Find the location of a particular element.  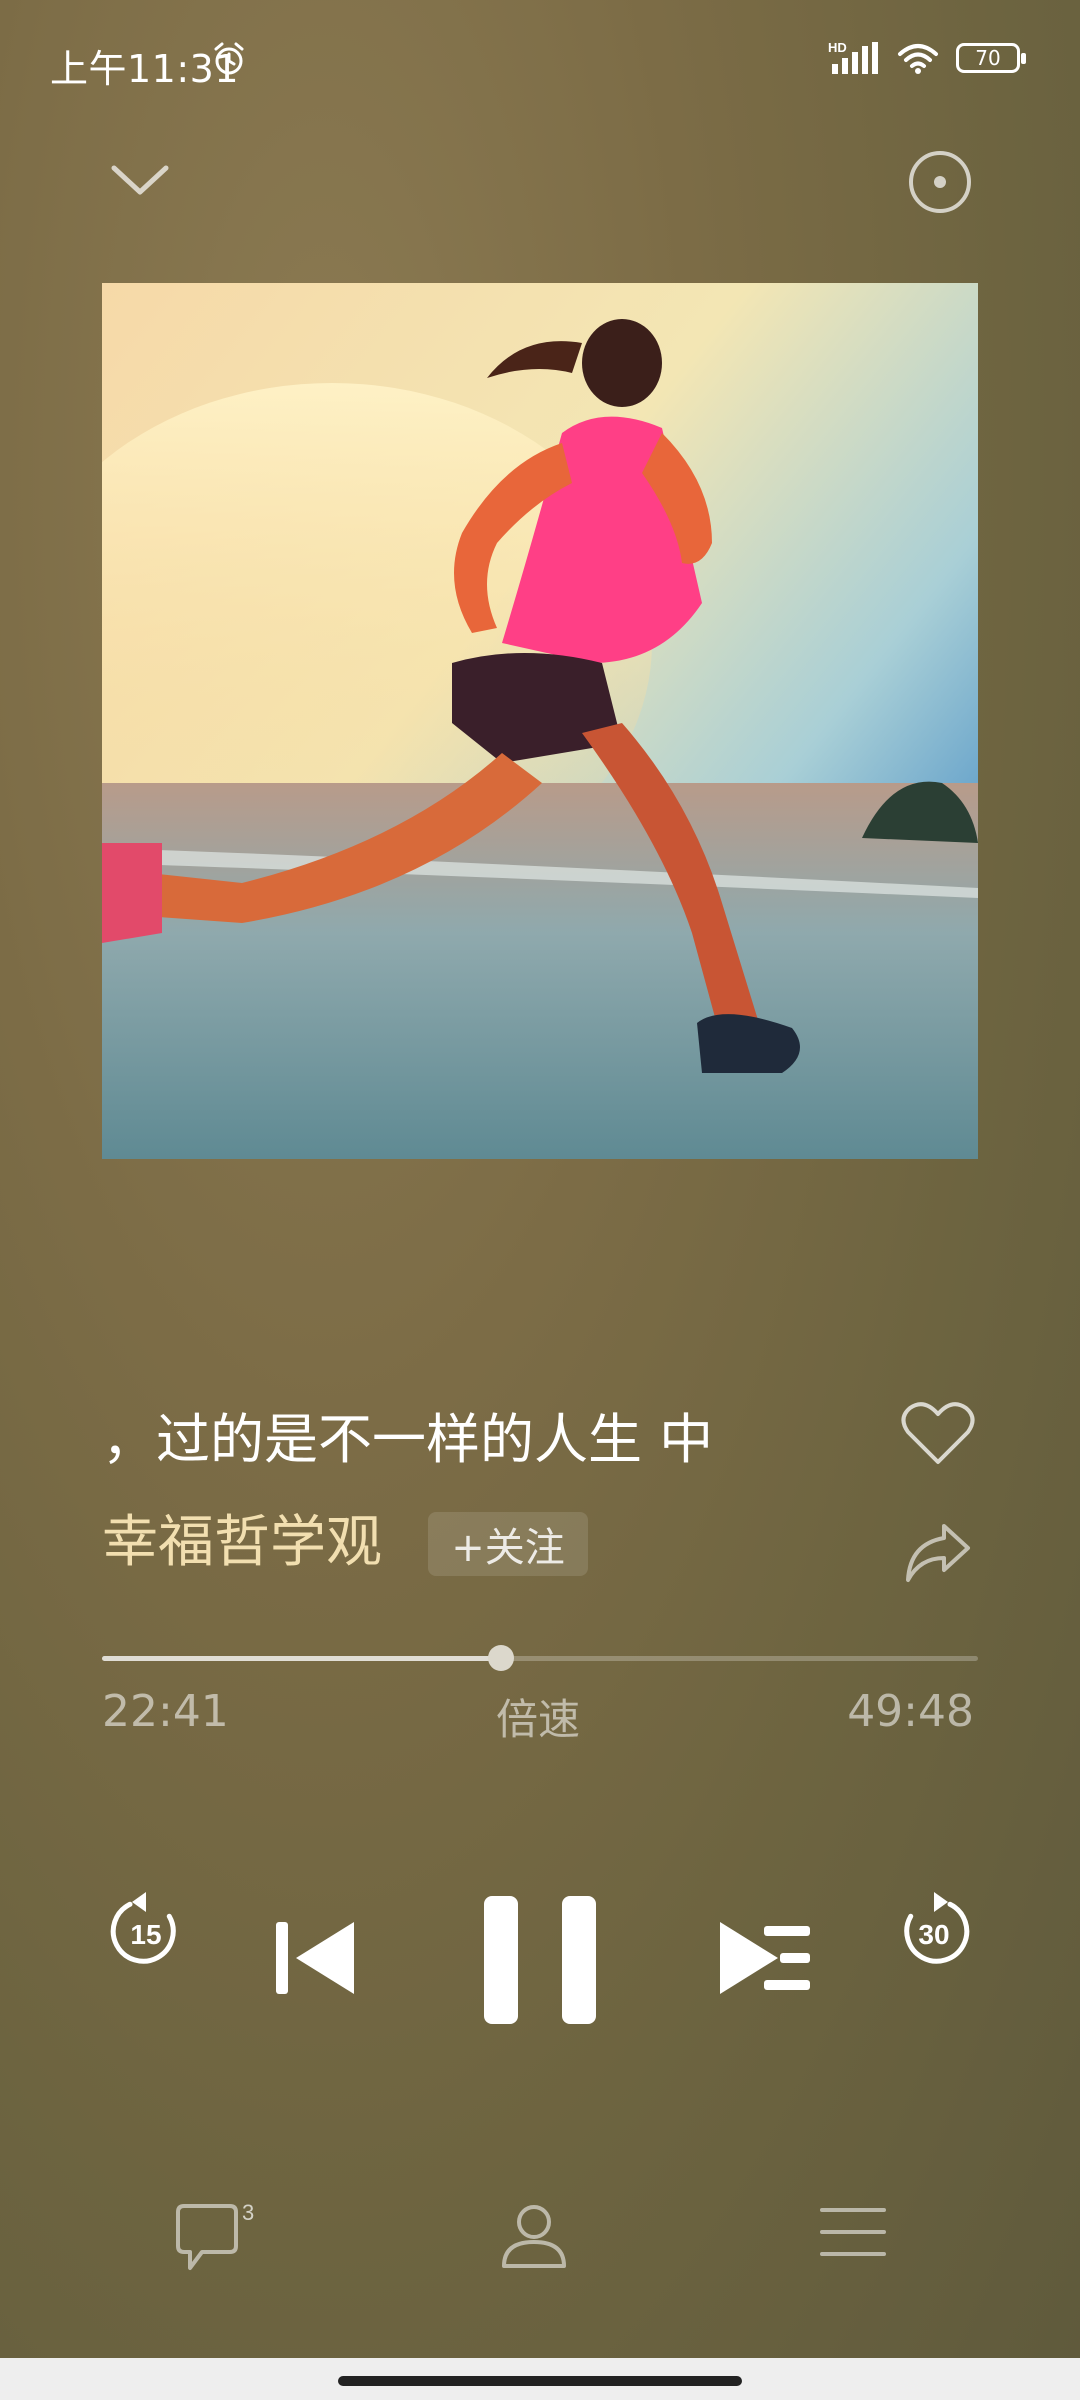

status-icons: HD 70 is located at coordinates (927, 58).